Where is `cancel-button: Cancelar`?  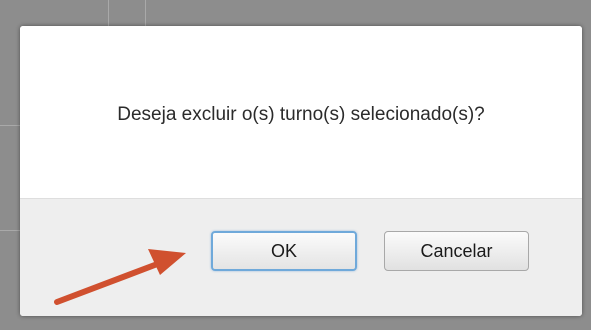
cancel-button: Cancelar is located at coordinates (456, 251).